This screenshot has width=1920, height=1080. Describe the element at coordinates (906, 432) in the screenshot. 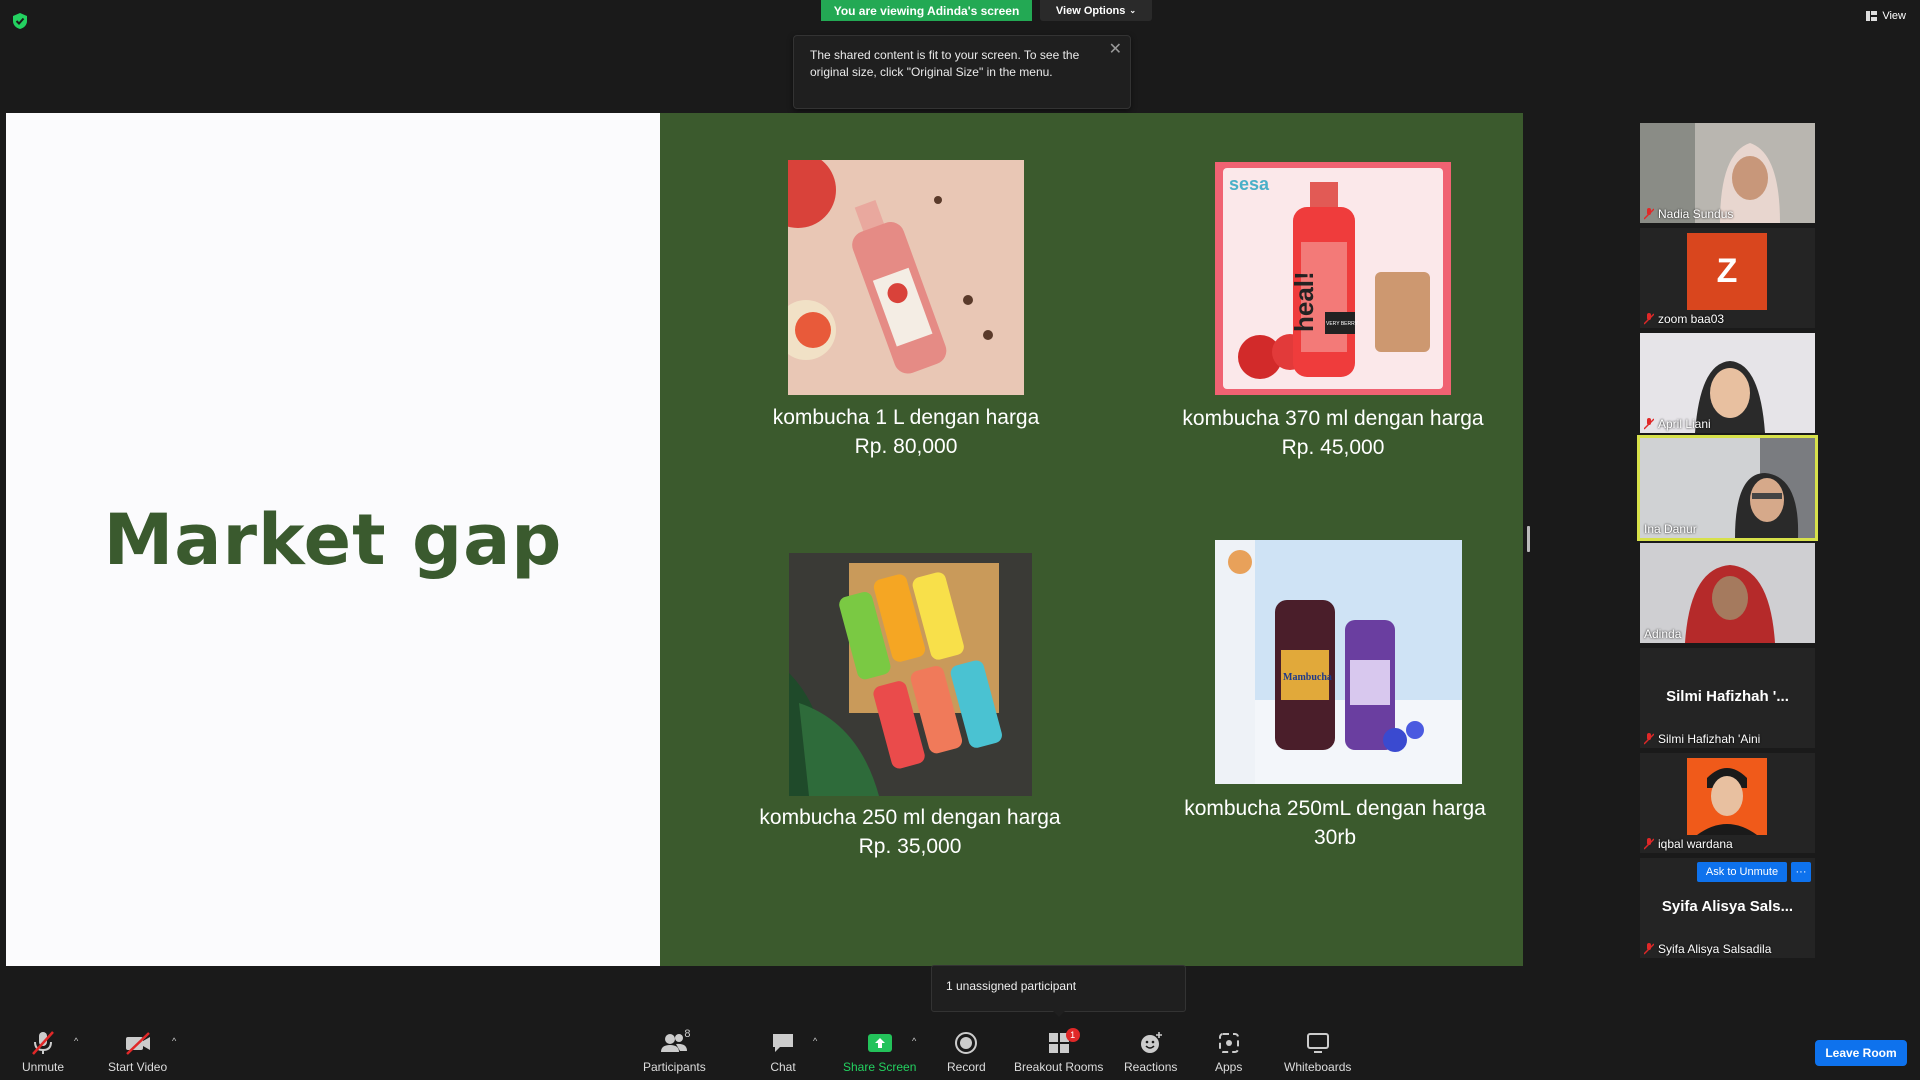

I see `product-caption-1: kombucha 1 L dengan harga Rp. 80,000` at that location.